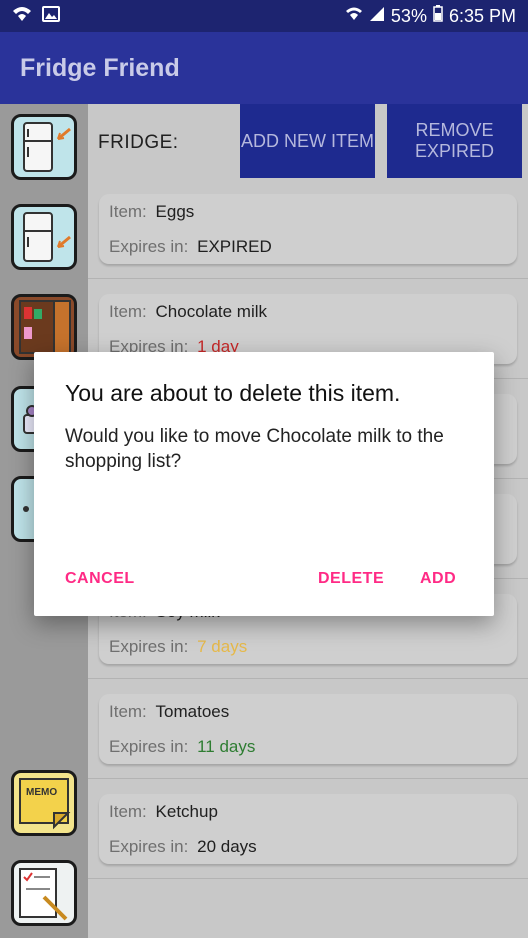 This screenshot has height=938, width=528. What do you see at coordinates (308, 229) in the screenshot?
I see `list-item: Item: Eggs Expires in: EXPIRED` at bounding box center [308, 229].